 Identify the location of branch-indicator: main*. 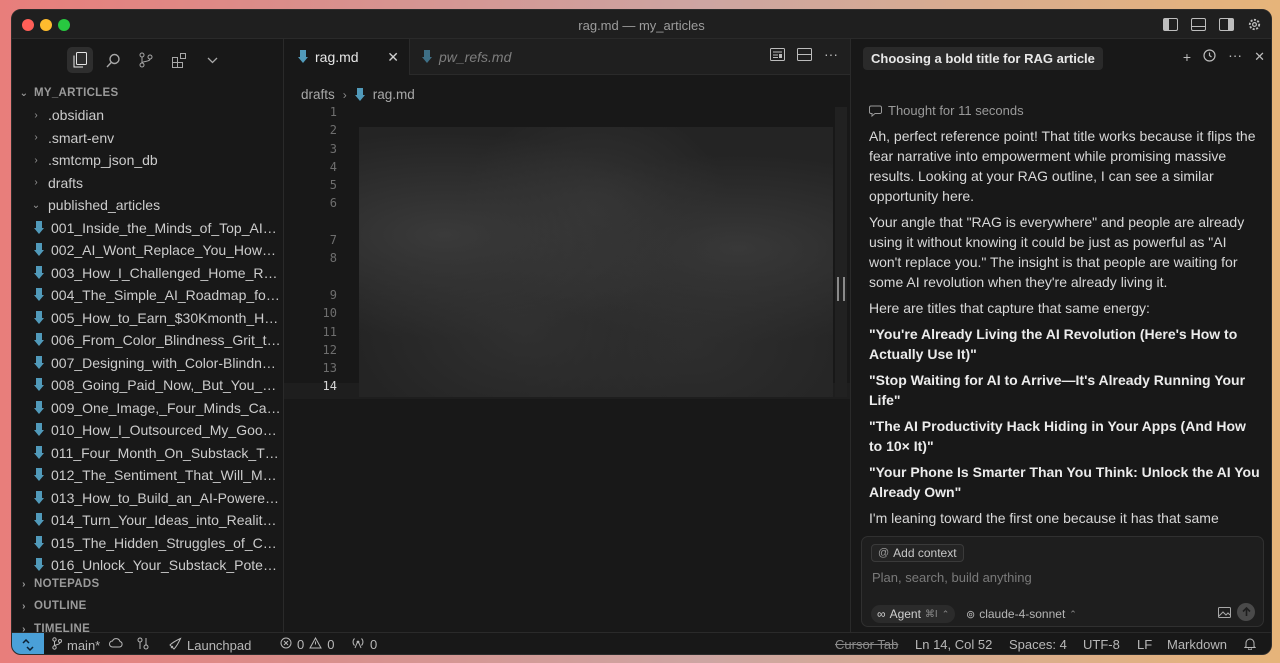
(76, 645).